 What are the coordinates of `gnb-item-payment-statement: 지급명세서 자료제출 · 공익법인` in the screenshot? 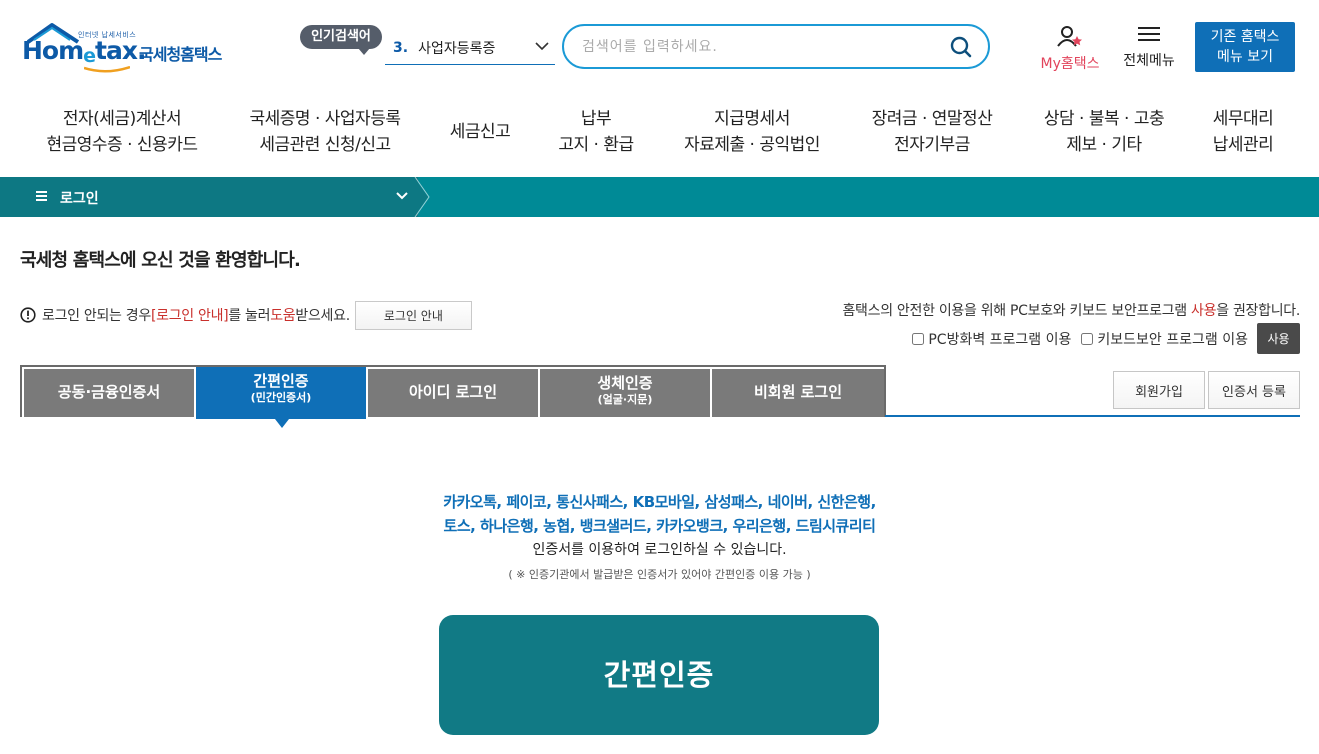 It's located at (752, 132).